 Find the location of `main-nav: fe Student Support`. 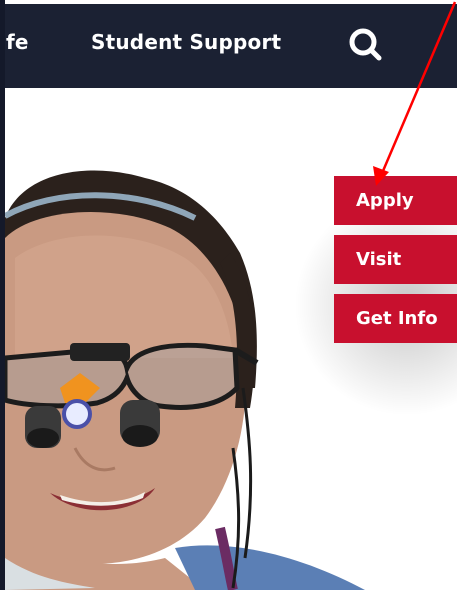

main-nav: fe Student Support is located at coordinates (231, 46).